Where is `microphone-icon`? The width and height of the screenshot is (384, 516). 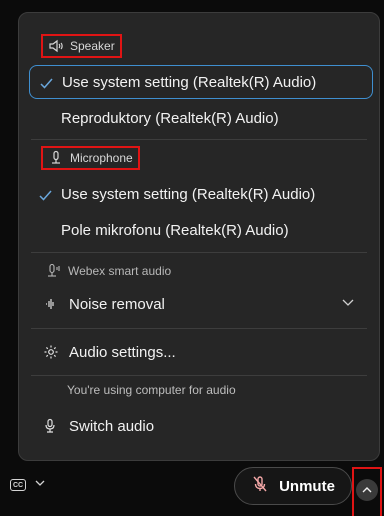 microphone-icon is located at coordinates (56, 158).